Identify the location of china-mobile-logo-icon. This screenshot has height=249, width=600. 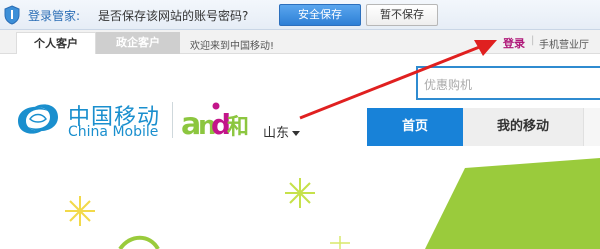
(38, 119).